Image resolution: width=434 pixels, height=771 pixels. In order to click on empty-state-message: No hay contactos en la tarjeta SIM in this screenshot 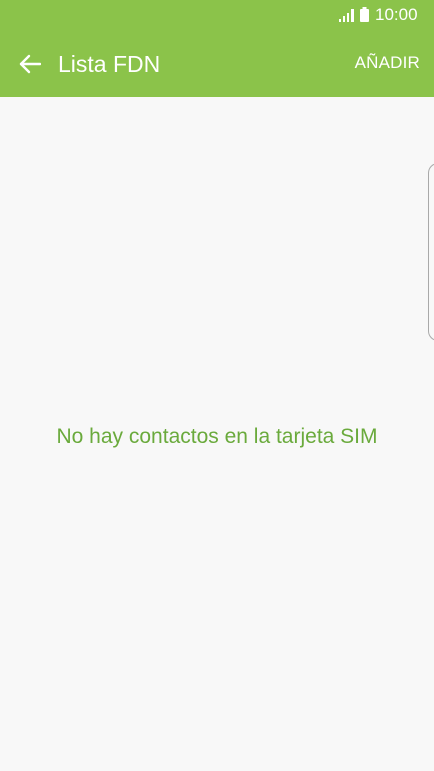, I will do `click(217, 436)`.